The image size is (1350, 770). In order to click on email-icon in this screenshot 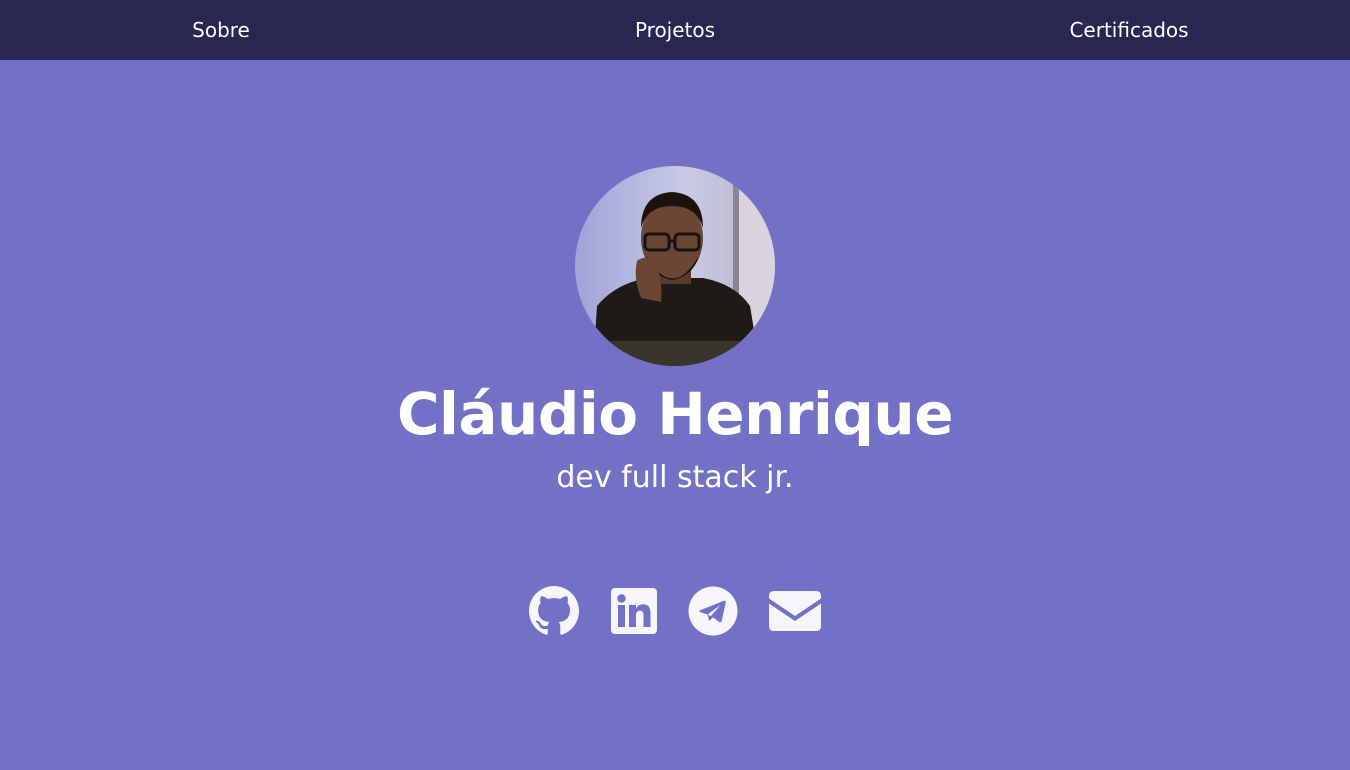, I will do `click(795, 611)`.